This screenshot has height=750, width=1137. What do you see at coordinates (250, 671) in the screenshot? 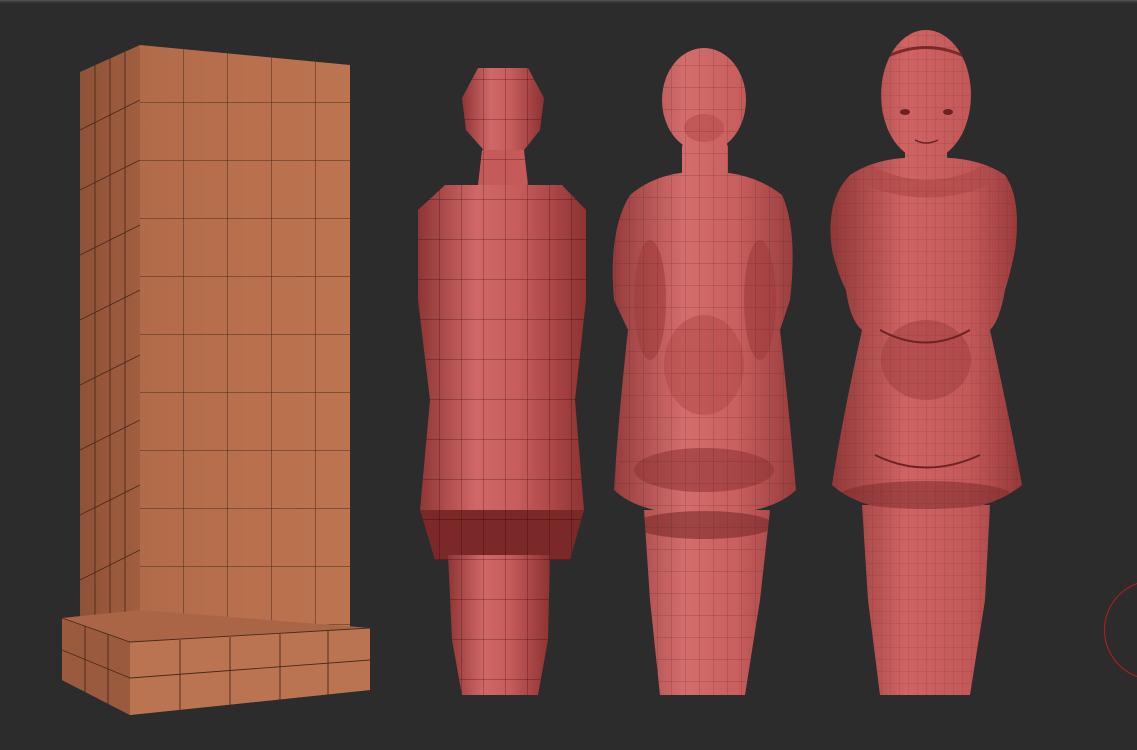
I see `block-base-front` at bounding box center [250, 671].